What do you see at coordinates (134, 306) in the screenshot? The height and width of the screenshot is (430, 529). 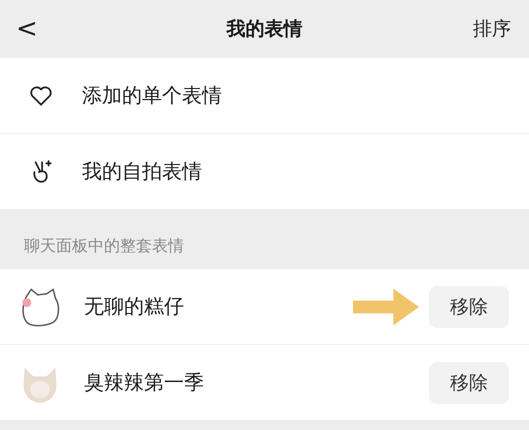 I see `pack-name: 无聊的糕仔` at bounding box center [134, 306].